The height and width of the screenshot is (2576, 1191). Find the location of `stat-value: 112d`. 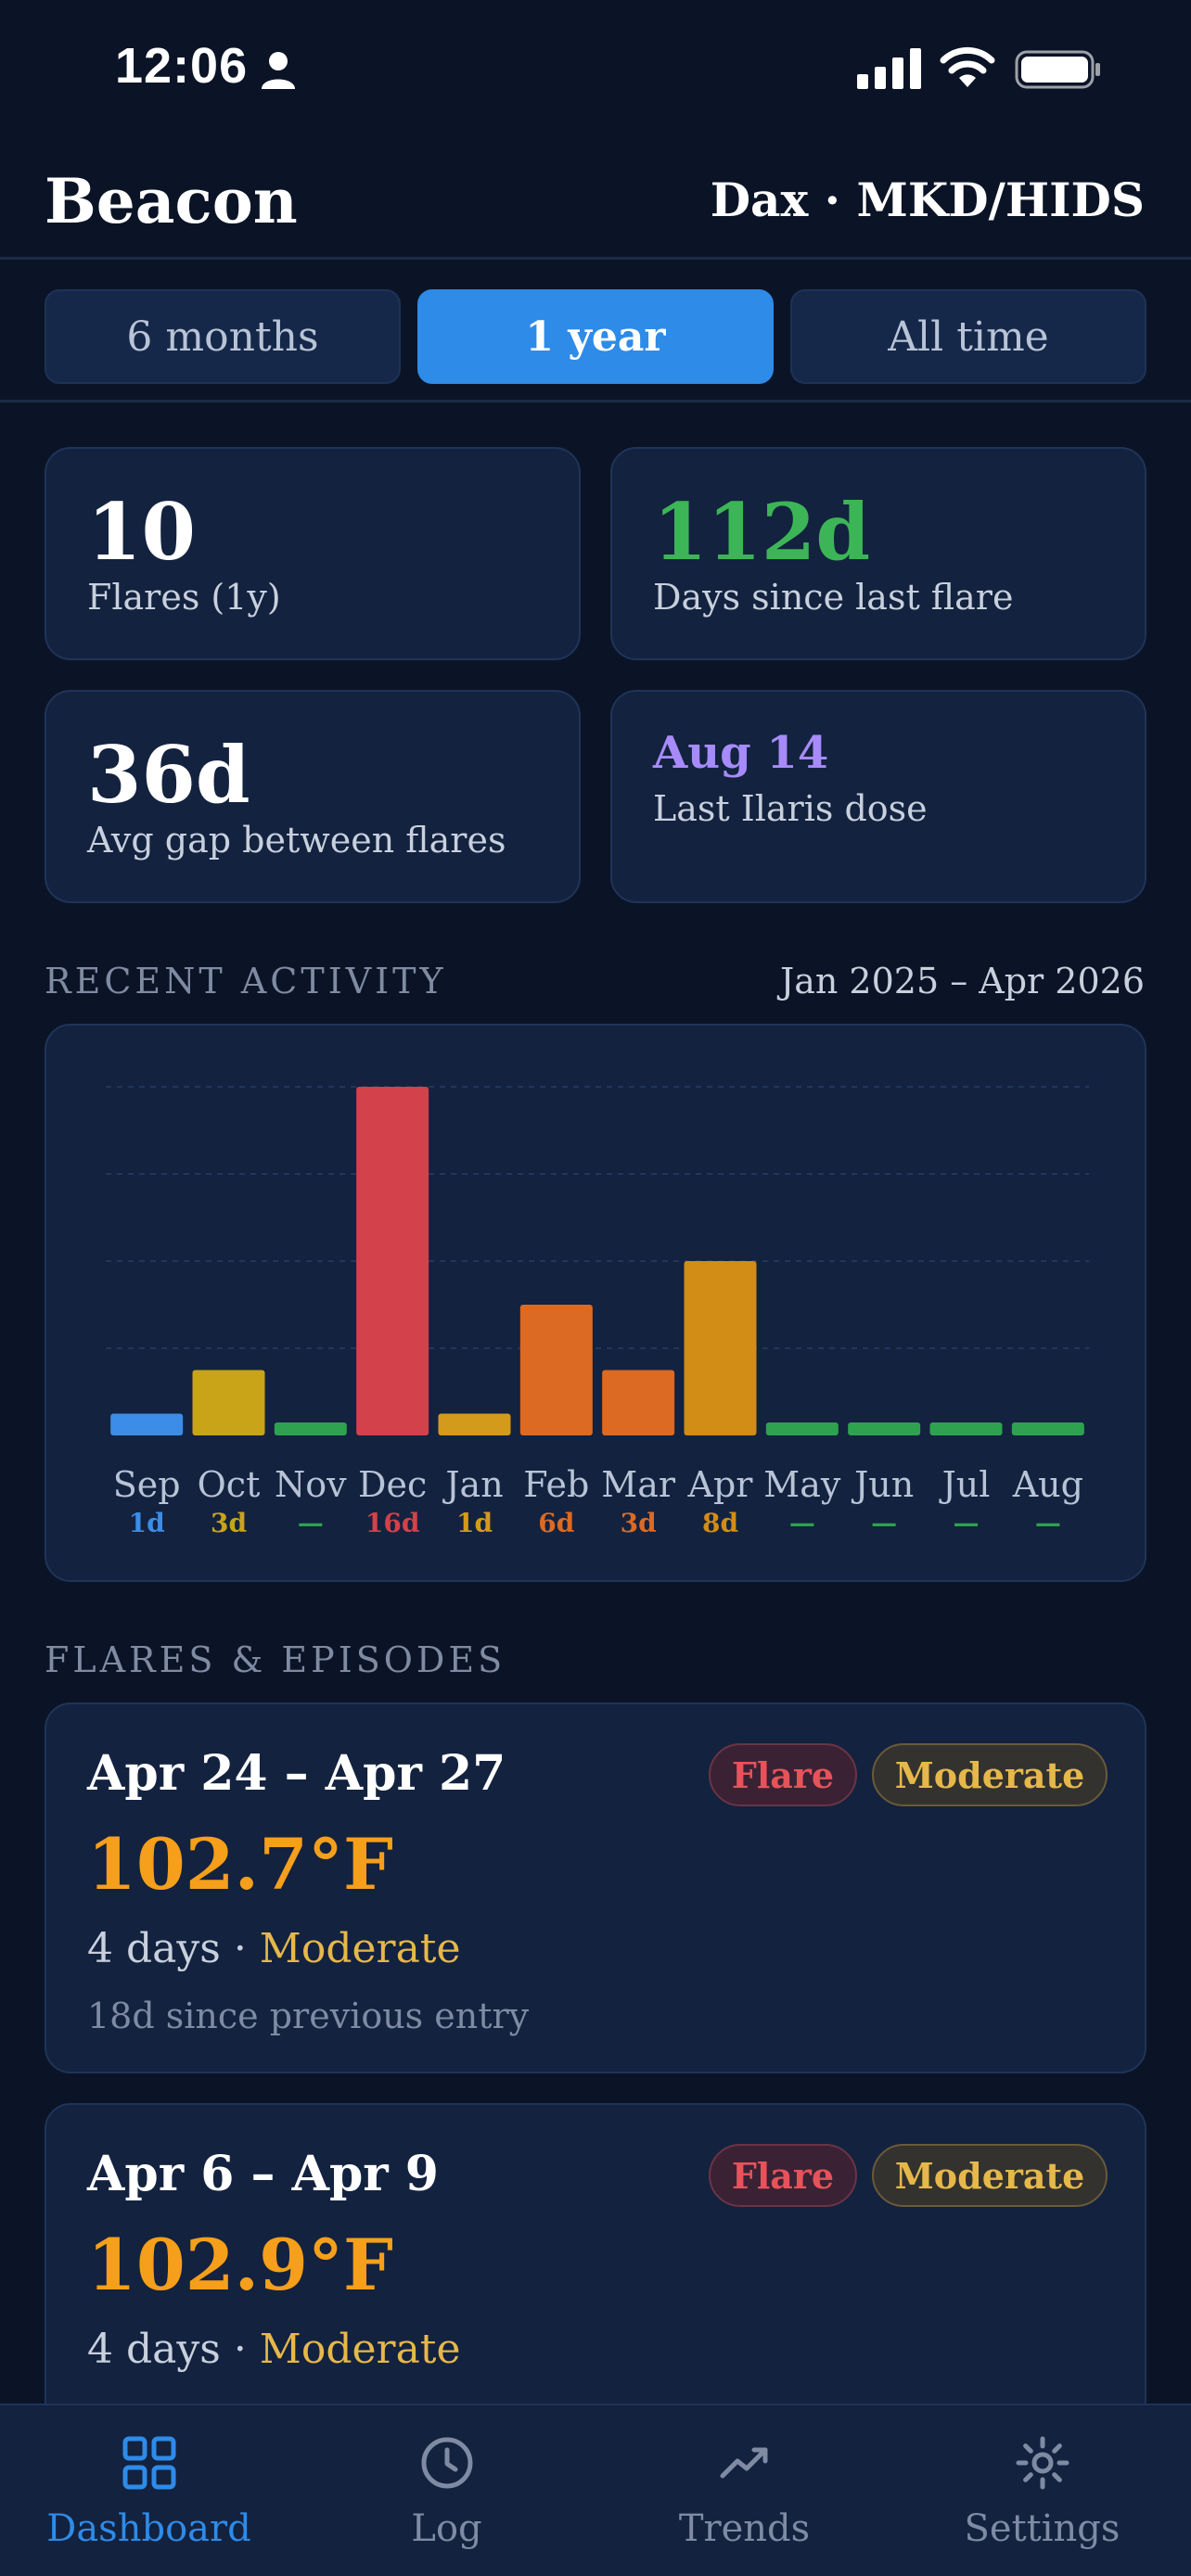

stat-value: 112d is located at coordinates (762, 532).